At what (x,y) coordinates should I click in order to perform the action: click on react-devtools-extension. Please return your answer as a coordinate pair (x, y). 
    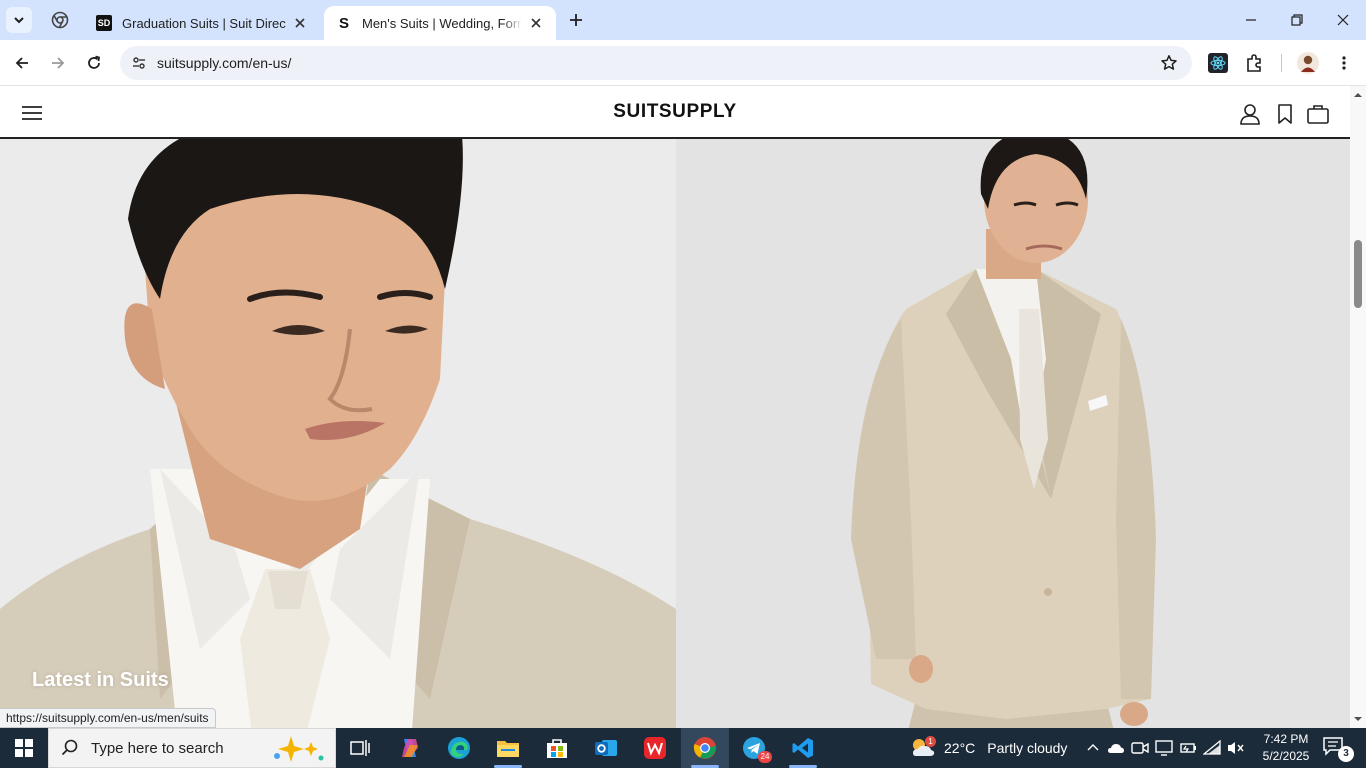
    Looking at the image, I should click on (1218, 63).